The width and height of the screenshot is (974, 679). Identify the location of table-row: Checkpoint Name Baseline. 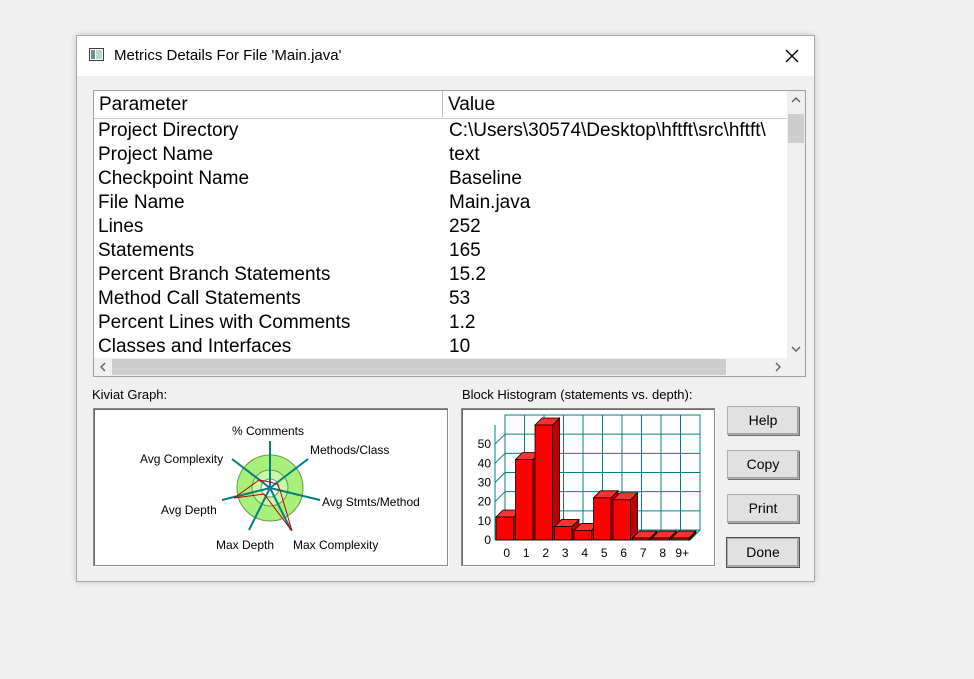
(440, 179).